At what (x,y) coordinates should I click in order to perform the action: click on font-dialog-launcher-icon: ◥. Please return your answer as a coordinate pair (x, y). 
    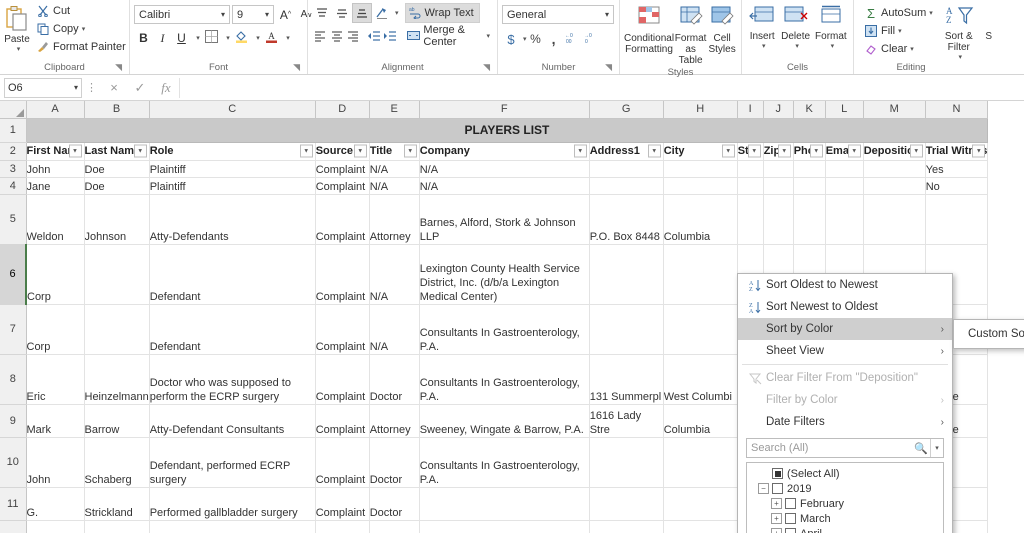
    Looking at the image, I should click on (296, 67).